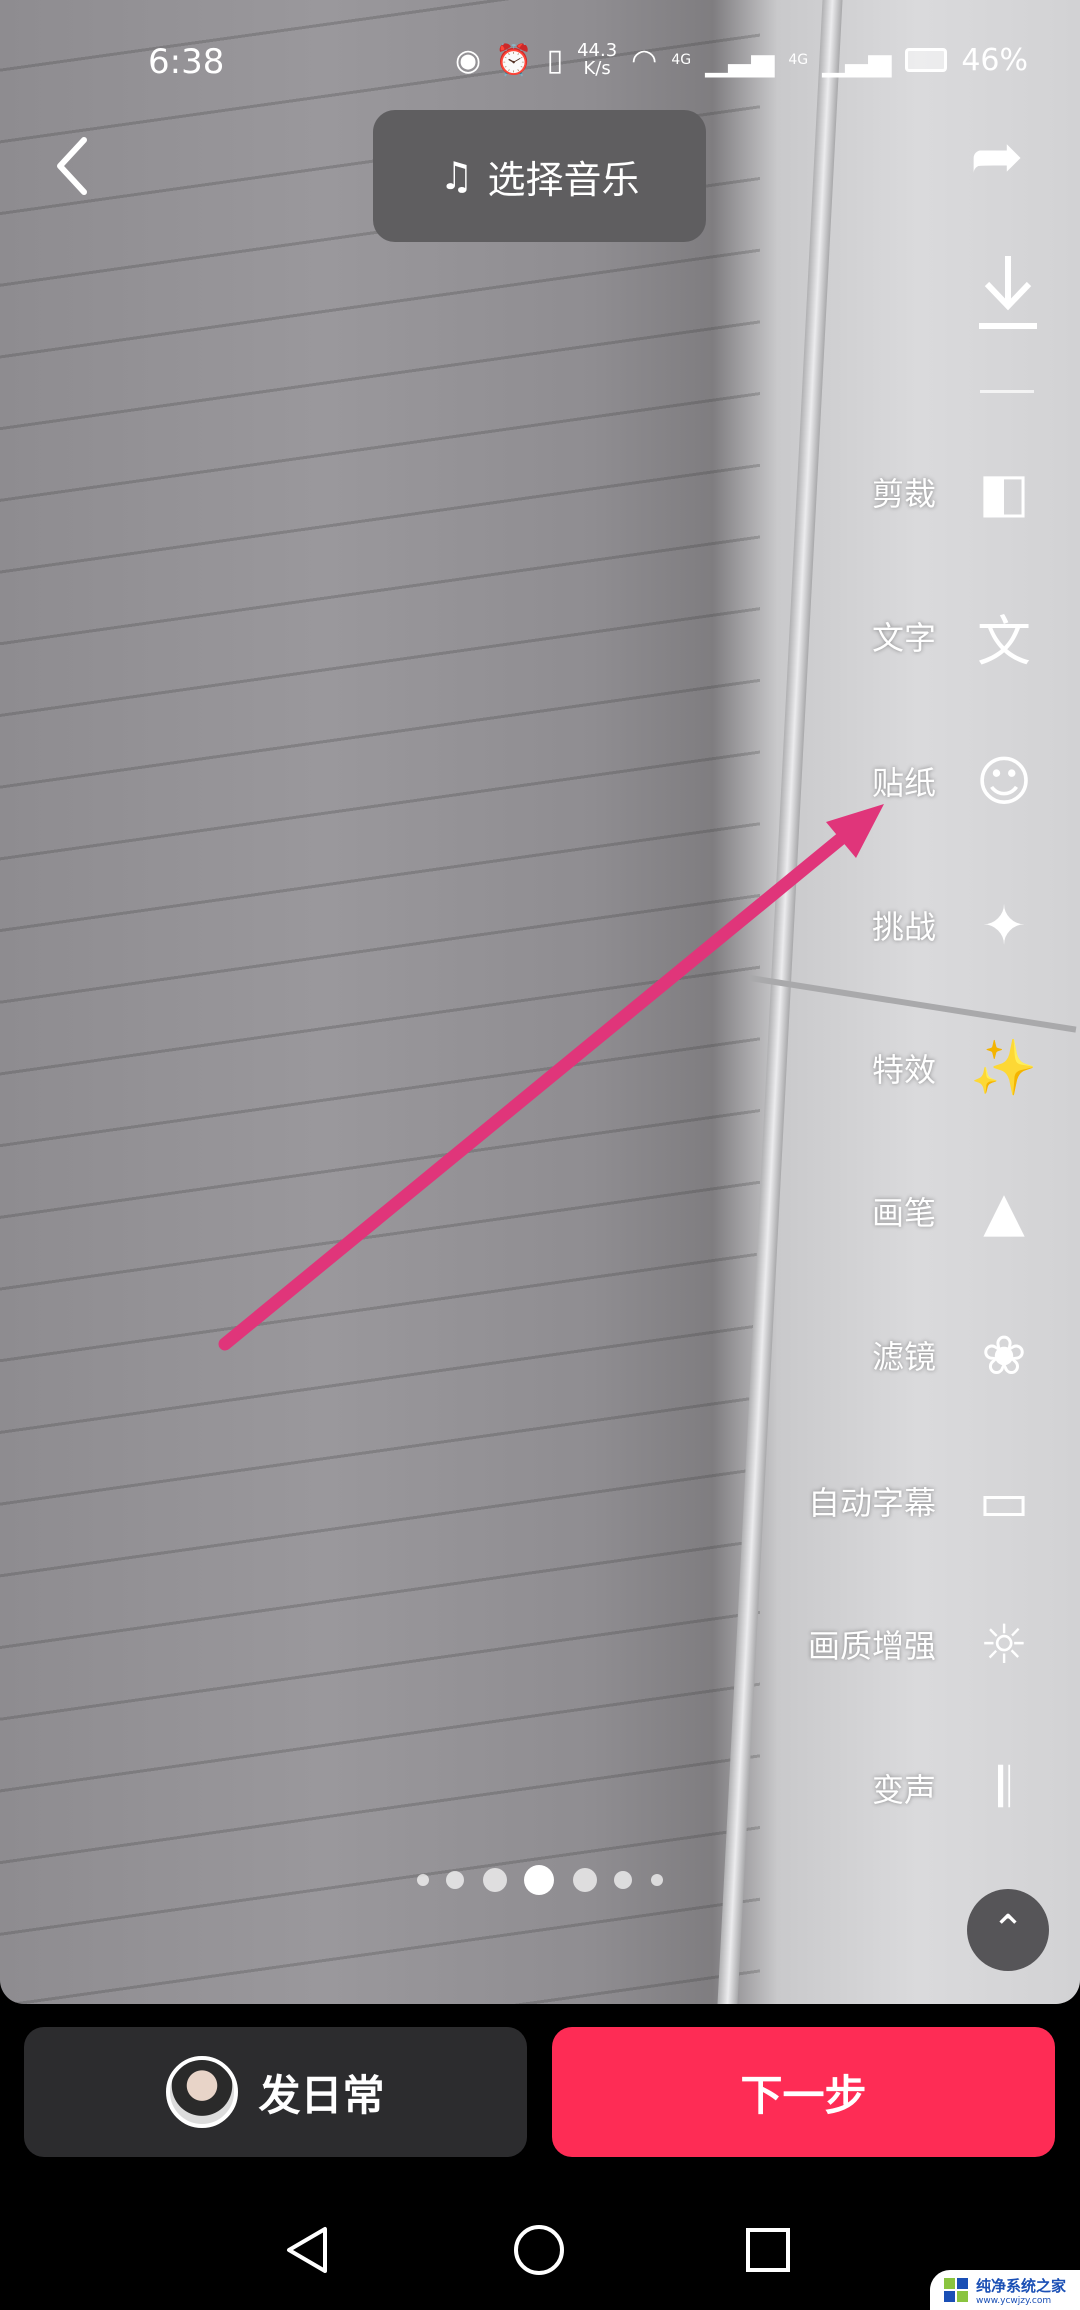 The width and height of the screenshot is (1080, 2310). Describe the element at coordinates (202, 2092) in the screenshot. I see `avatar` at that location.